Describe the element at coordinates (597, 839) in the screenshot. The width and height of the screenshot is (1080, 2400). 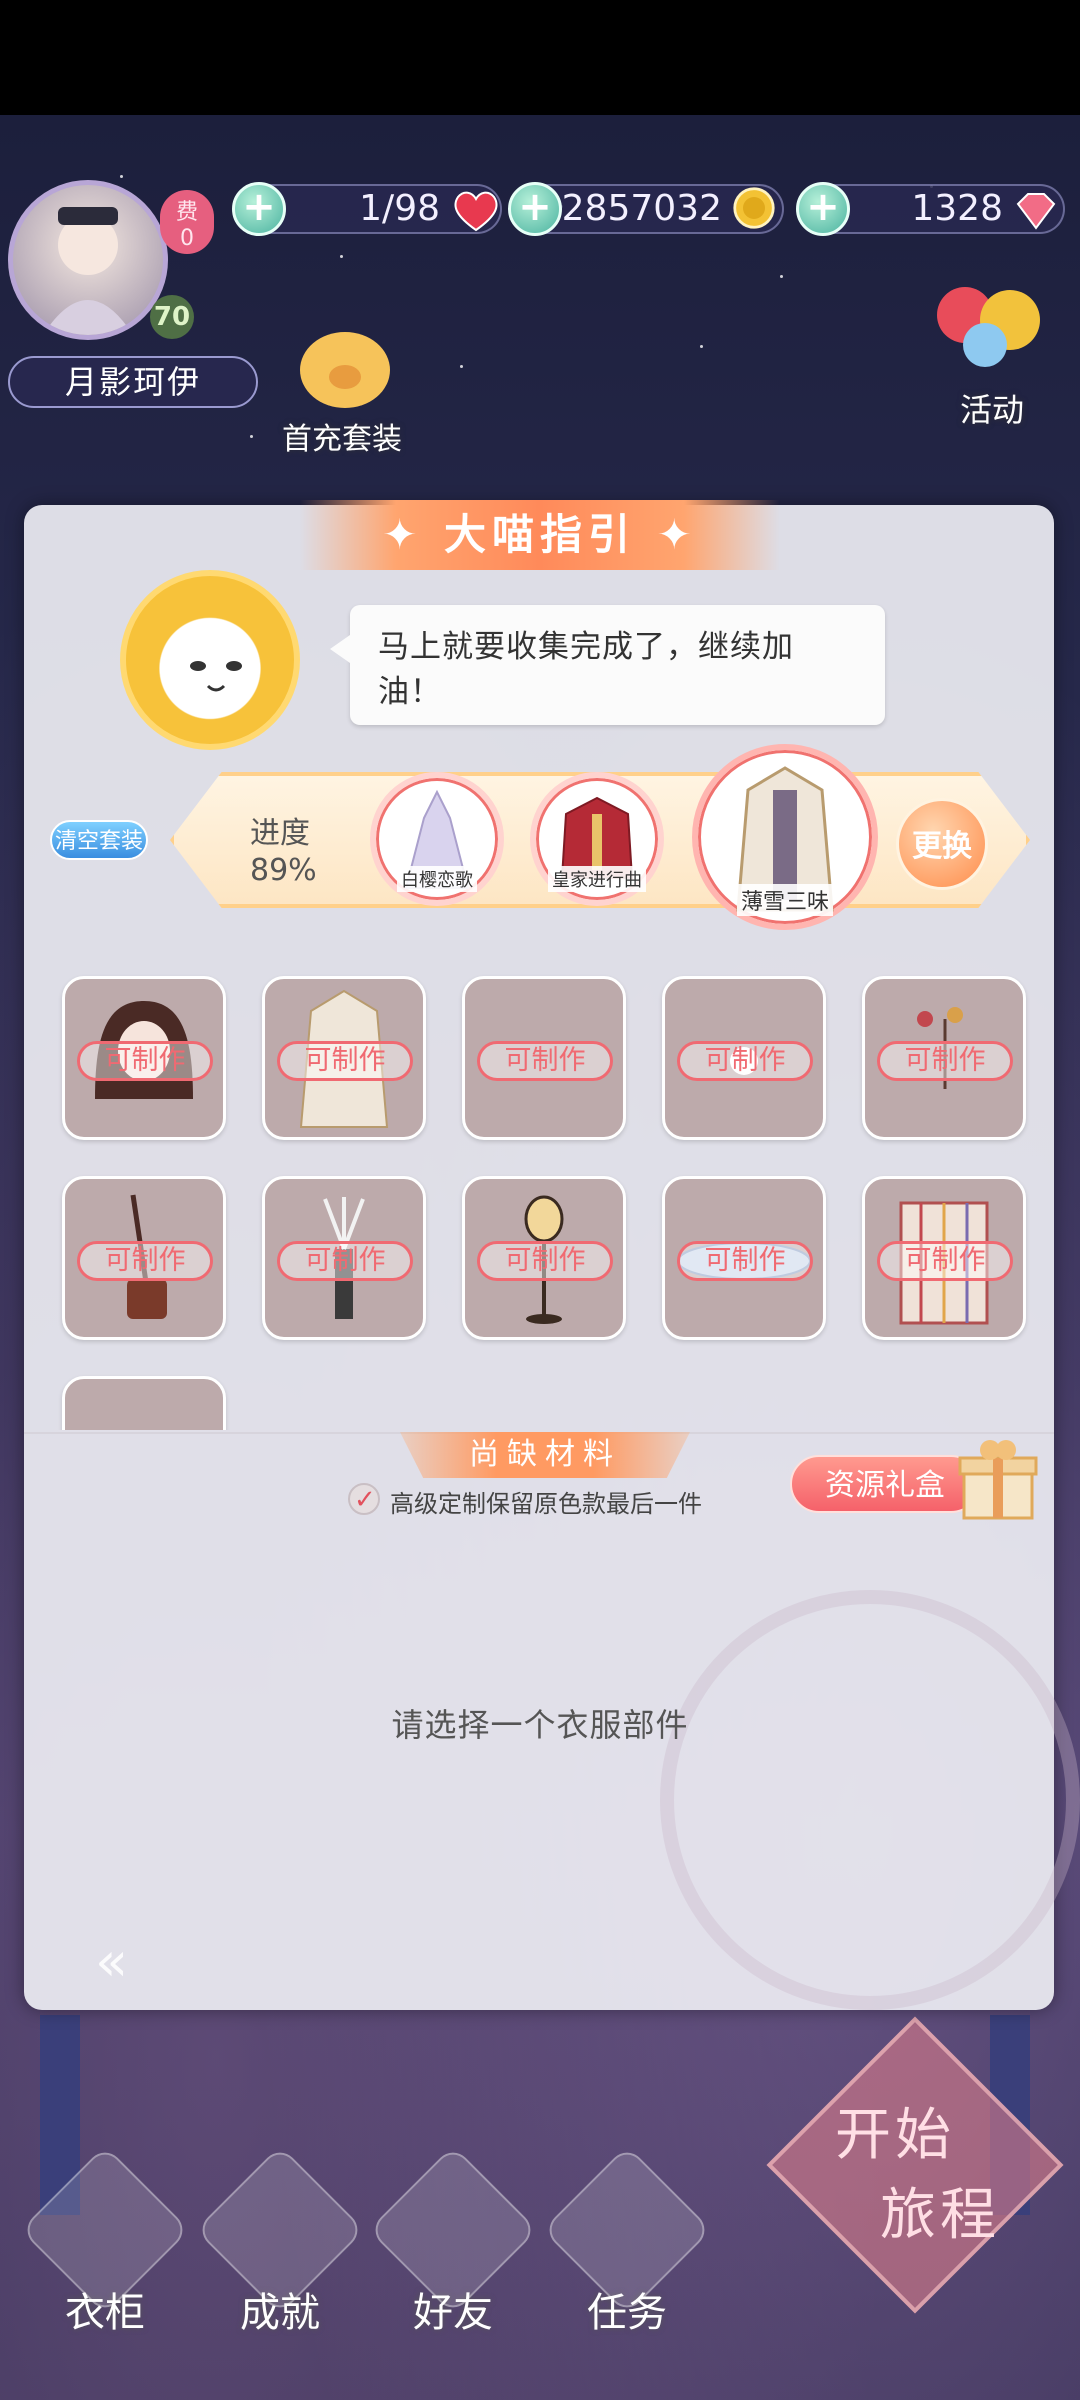
I see `suit-option-2: 皇家进行曲` at that location.